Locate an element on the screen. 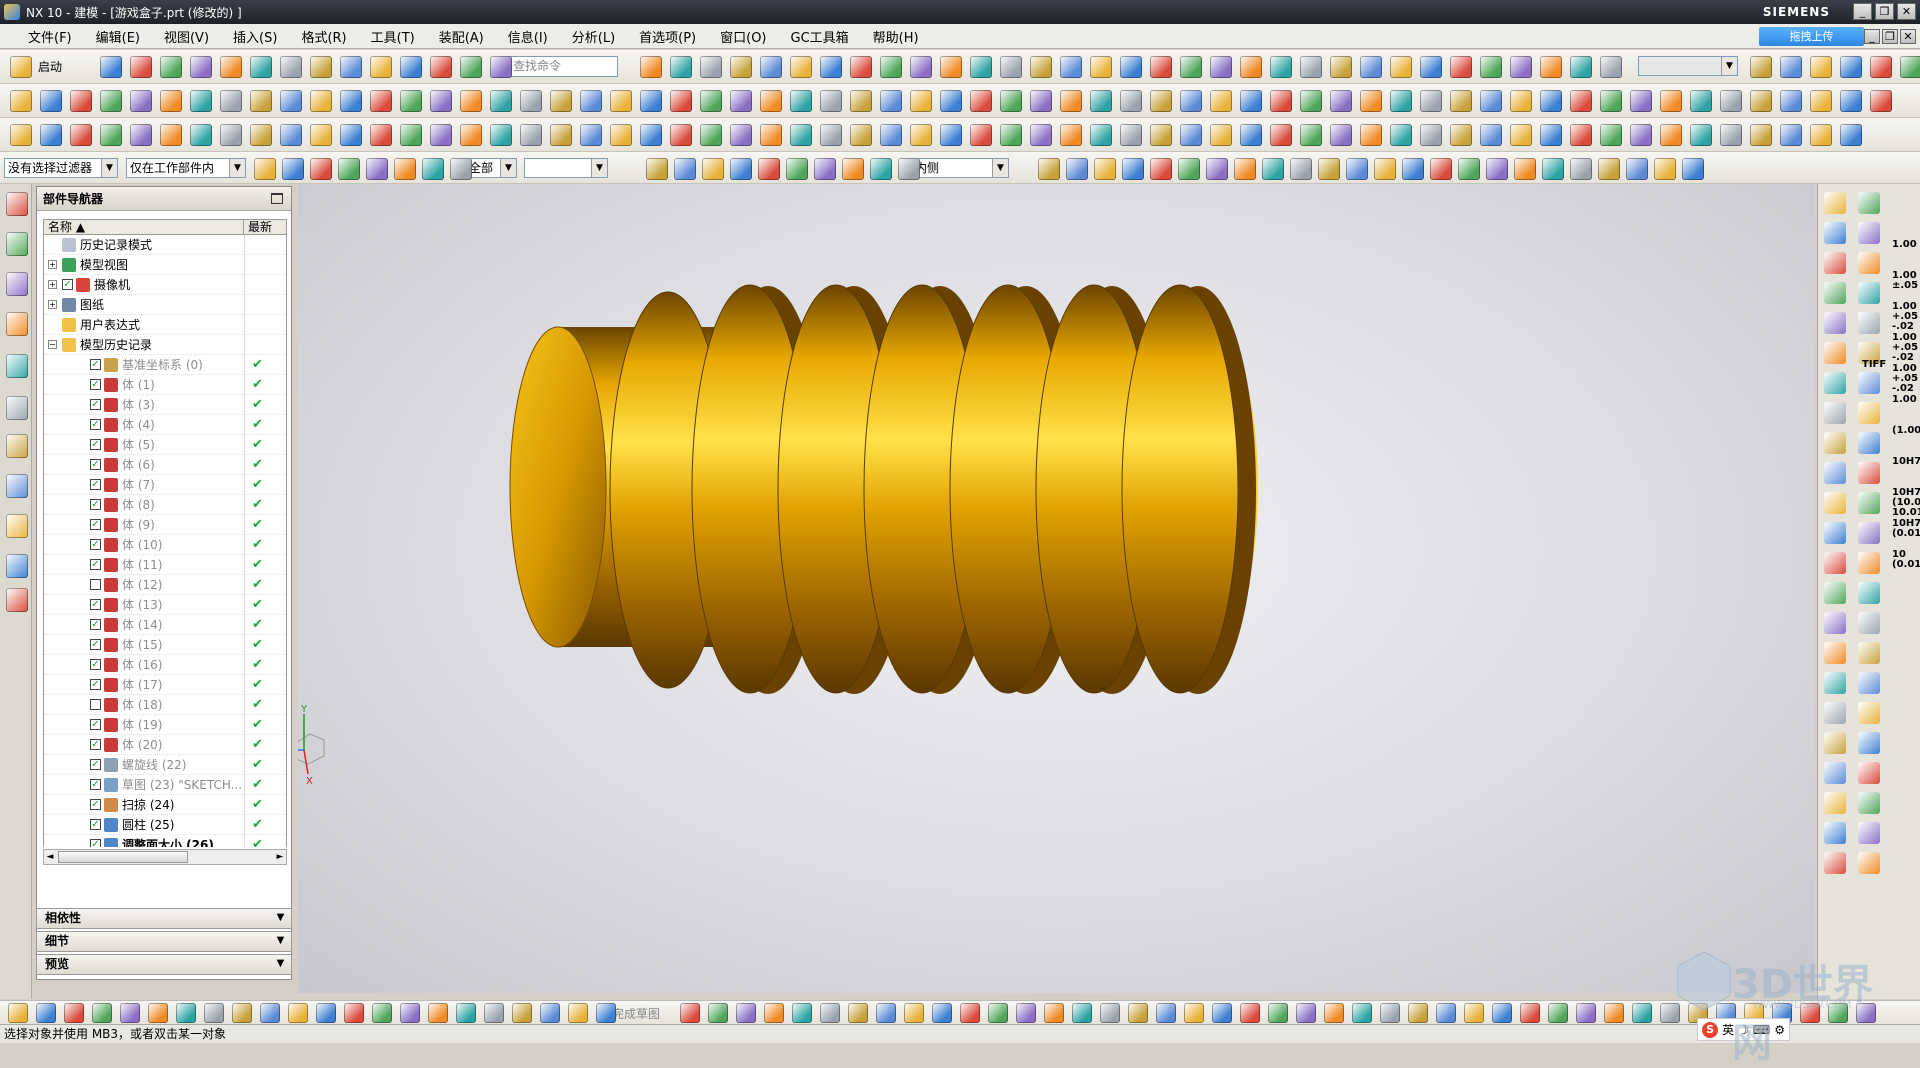  doc-restore-icon: ❐ is located at coordinates (1890, 36).